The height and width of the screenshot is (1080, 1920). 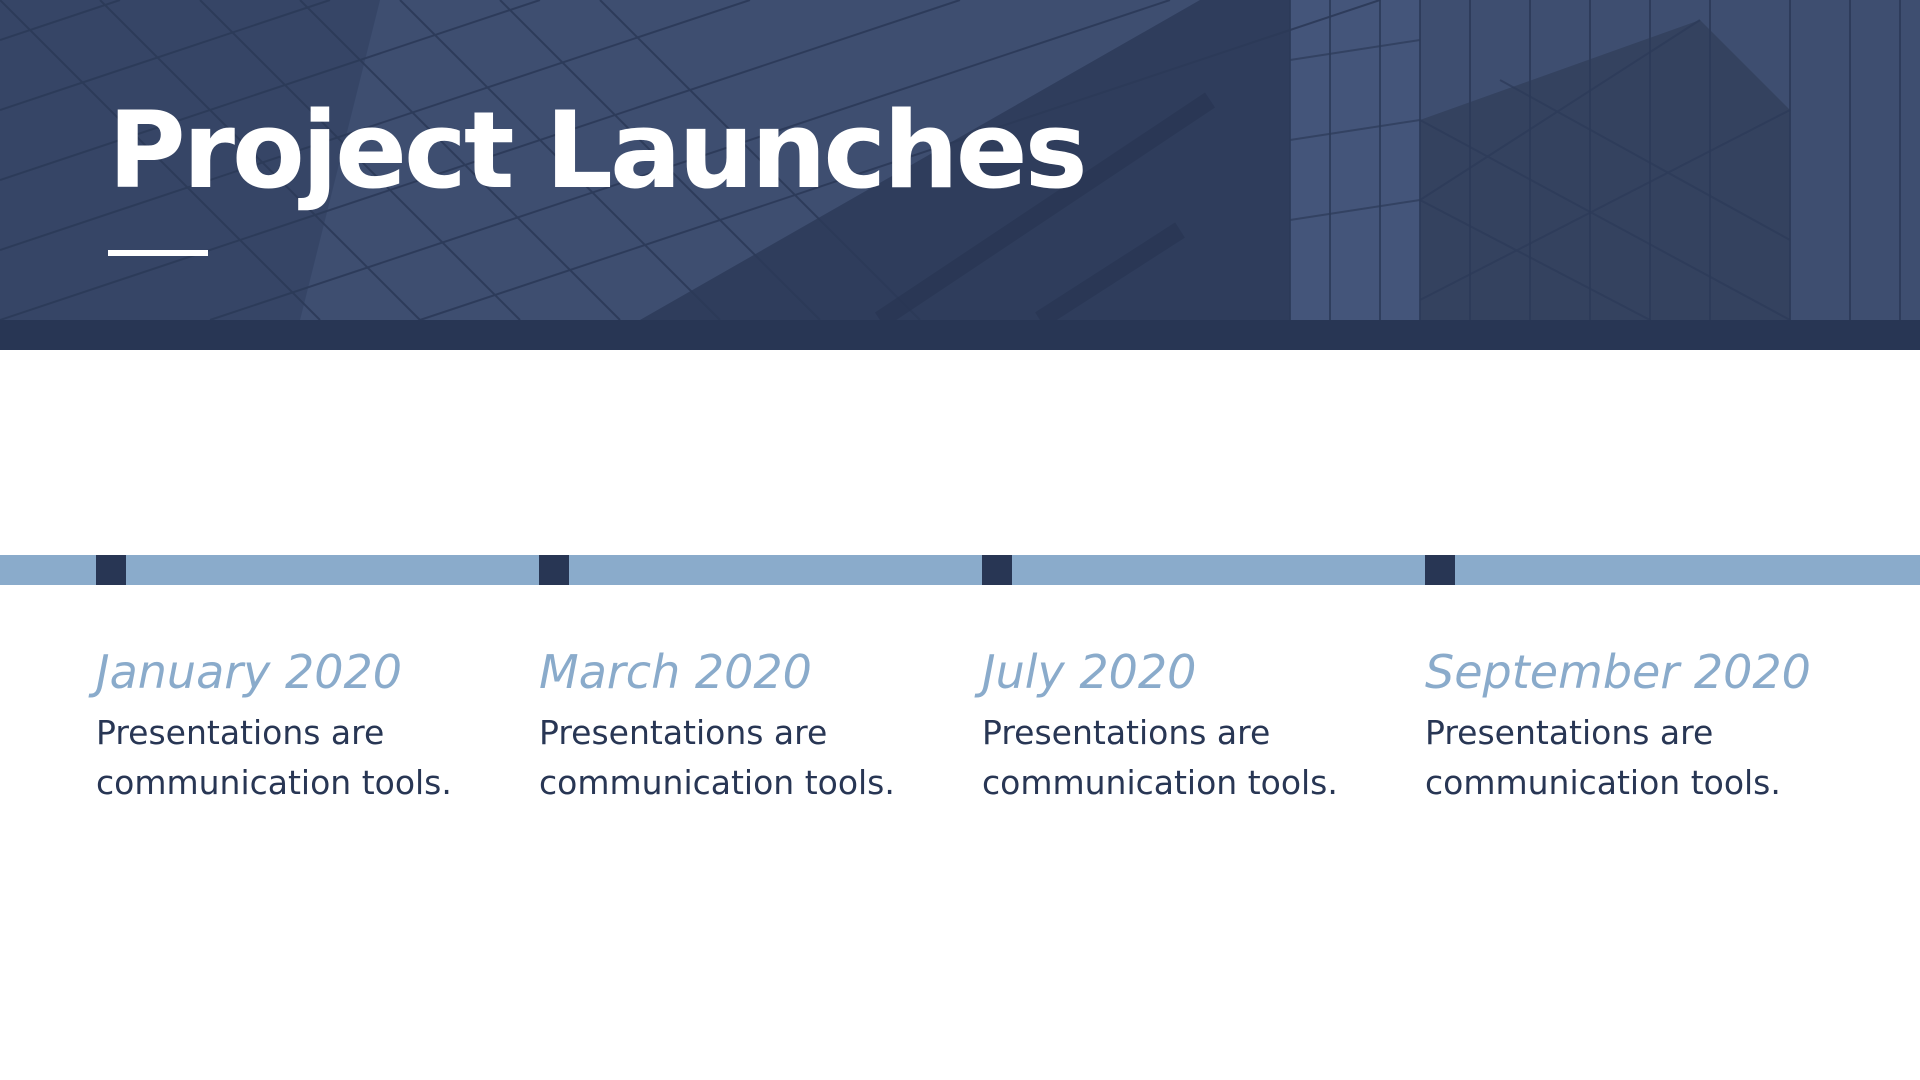 I want to click on header-bottom-bar, so click(x=960, y=335).